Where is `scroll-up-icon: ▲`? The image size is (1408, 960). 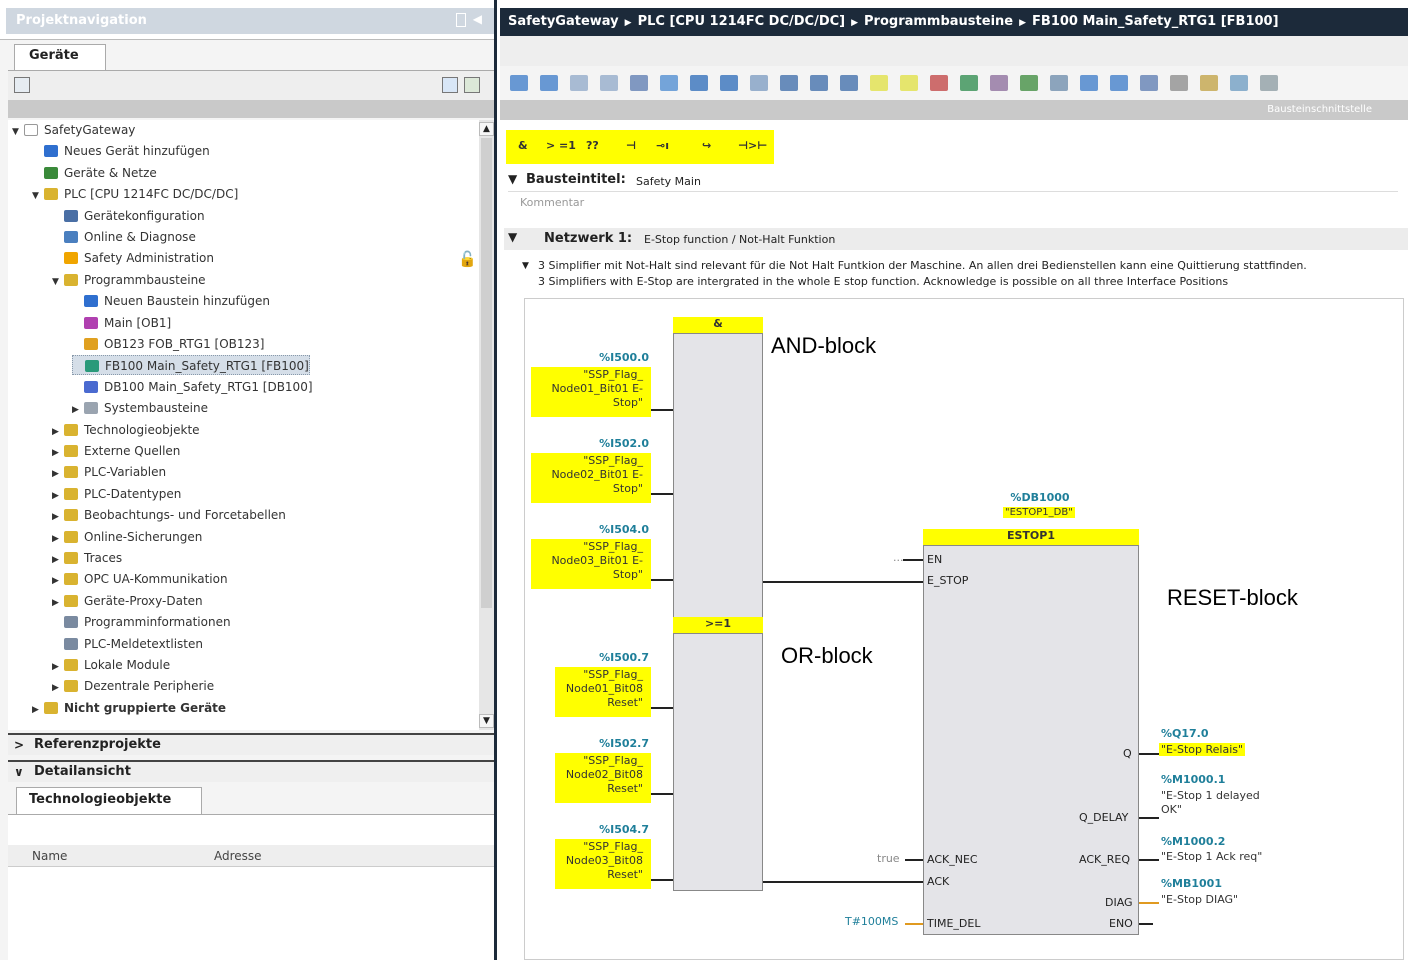
scroll-up-icon: ▲ is located at coordinates (486, 129).